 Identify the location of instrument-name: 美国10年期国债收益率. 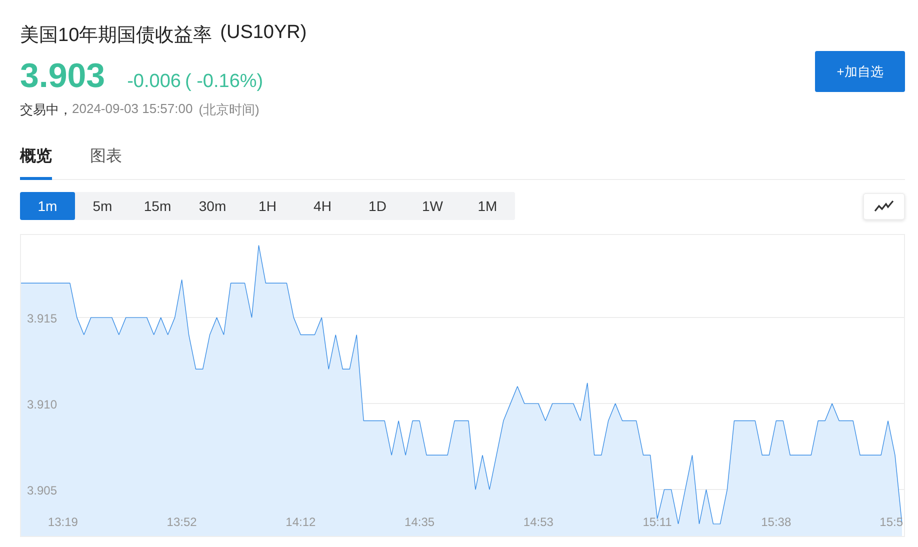
(116, 36).